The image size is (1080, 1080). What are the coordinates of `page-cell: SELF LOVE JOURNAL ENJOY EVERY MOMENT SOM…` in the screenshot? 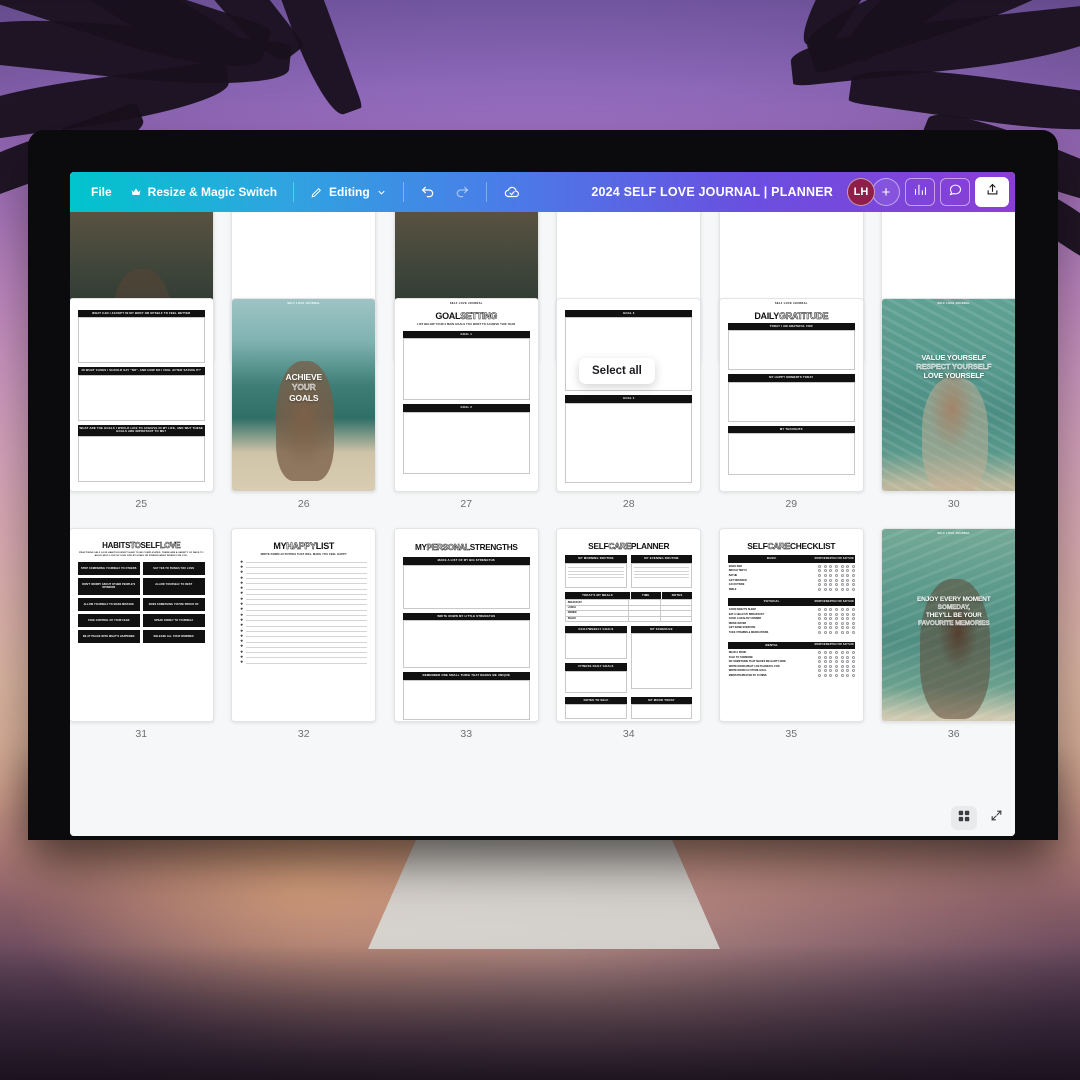 It's located at (944, 634).